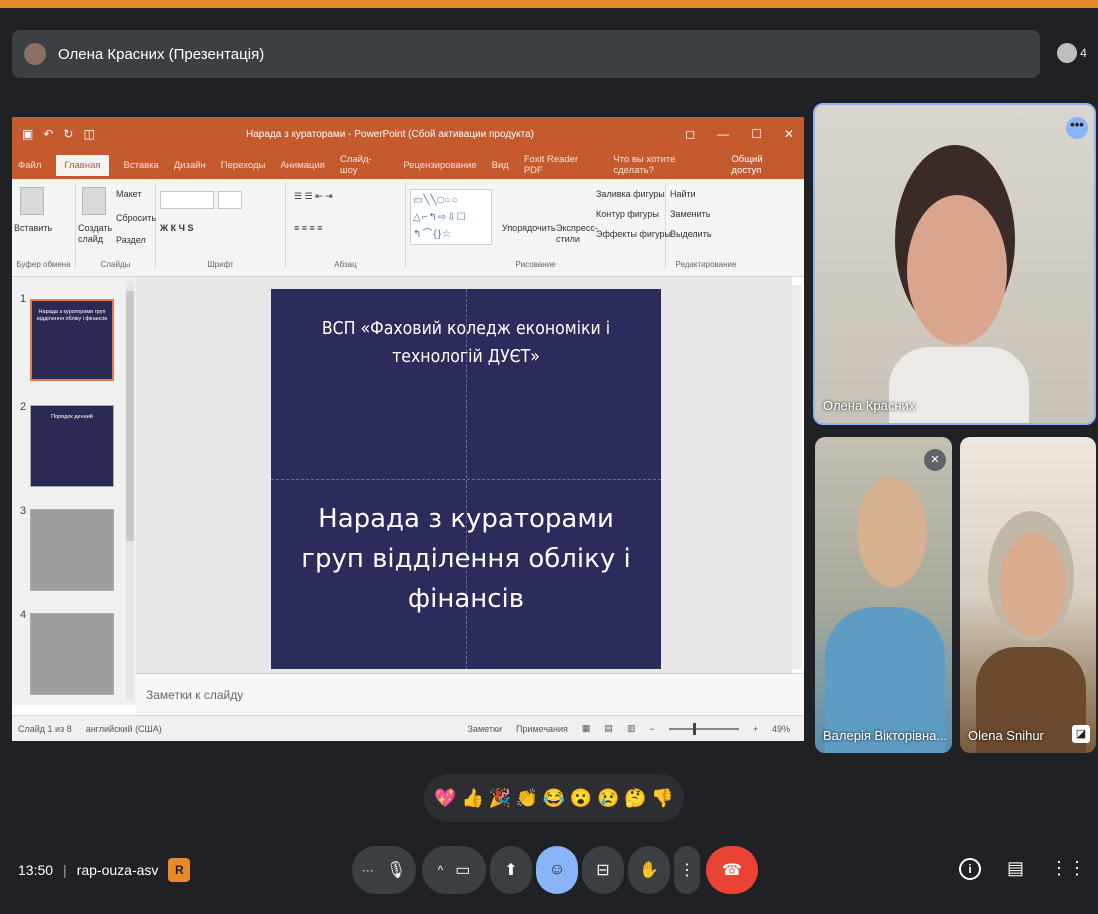 The width and height of the screenshot is (1098, 914). What do you see at coordinates (630, 194) in the screenshot?
I see `shape-fill-button: Заливка фигуры` at bounding box center [630, 194].